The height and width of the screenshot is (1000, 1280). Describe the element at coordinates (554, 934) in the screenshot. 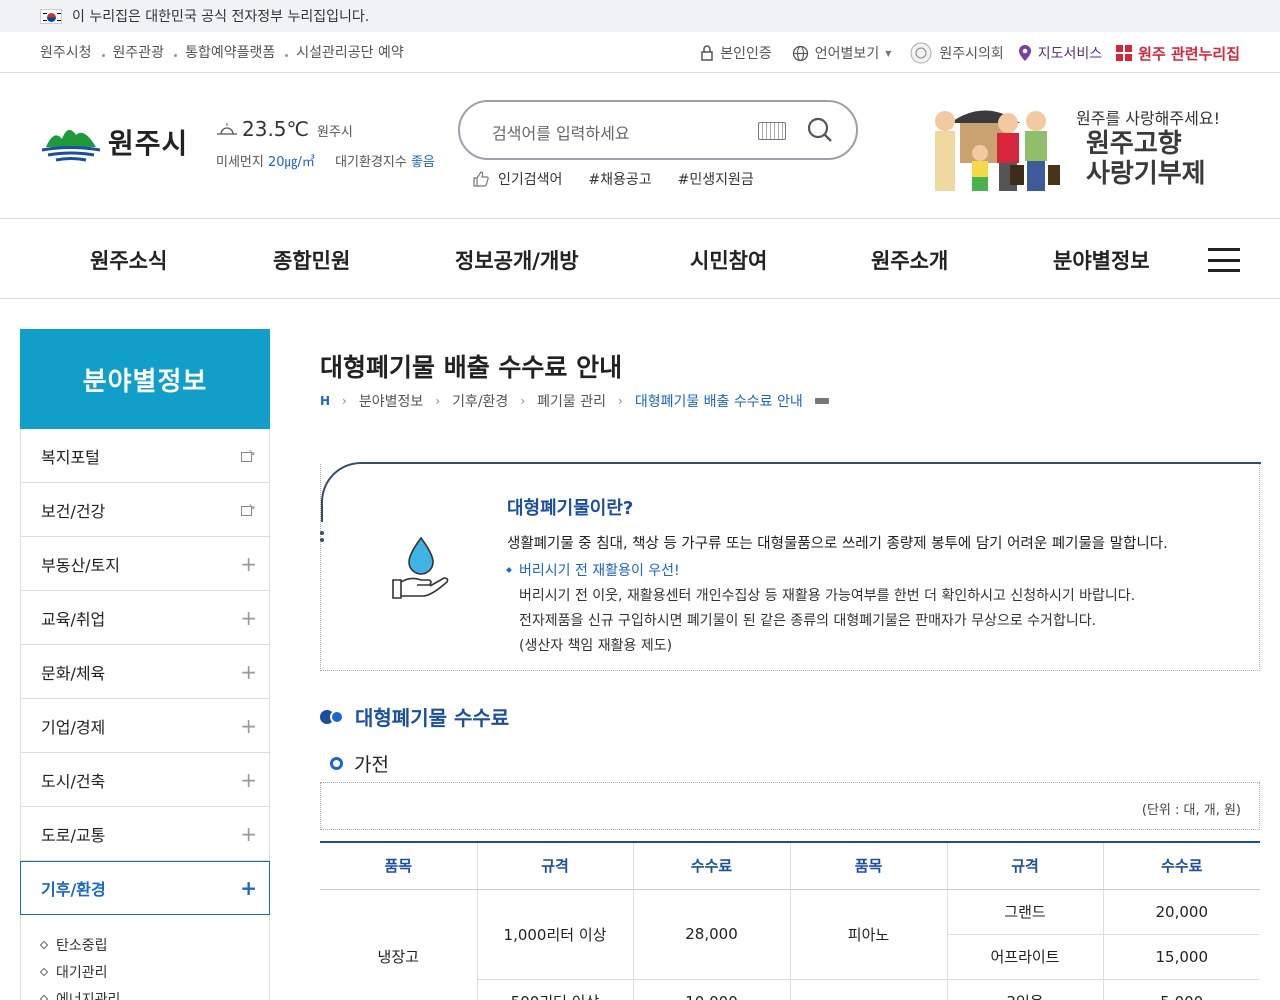

I see `table-cell: 1,000리터 이상` at that location.